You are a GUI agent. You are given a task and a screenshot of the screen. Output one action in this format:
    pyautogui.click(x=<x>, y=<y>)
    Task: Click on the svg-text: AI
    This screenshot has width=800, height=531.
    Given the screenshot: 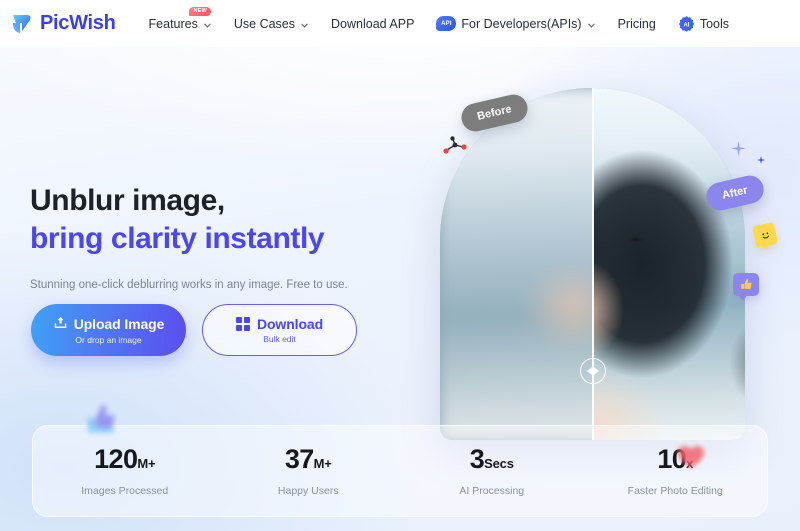 What is the action you would take?
    pyautogui.click(x=686, y=25)
    